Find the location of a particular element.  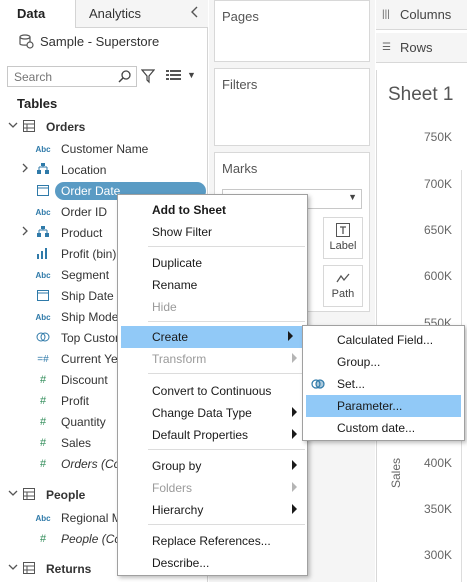

menu-group-by: Group by is located at coordinates (212, 466).